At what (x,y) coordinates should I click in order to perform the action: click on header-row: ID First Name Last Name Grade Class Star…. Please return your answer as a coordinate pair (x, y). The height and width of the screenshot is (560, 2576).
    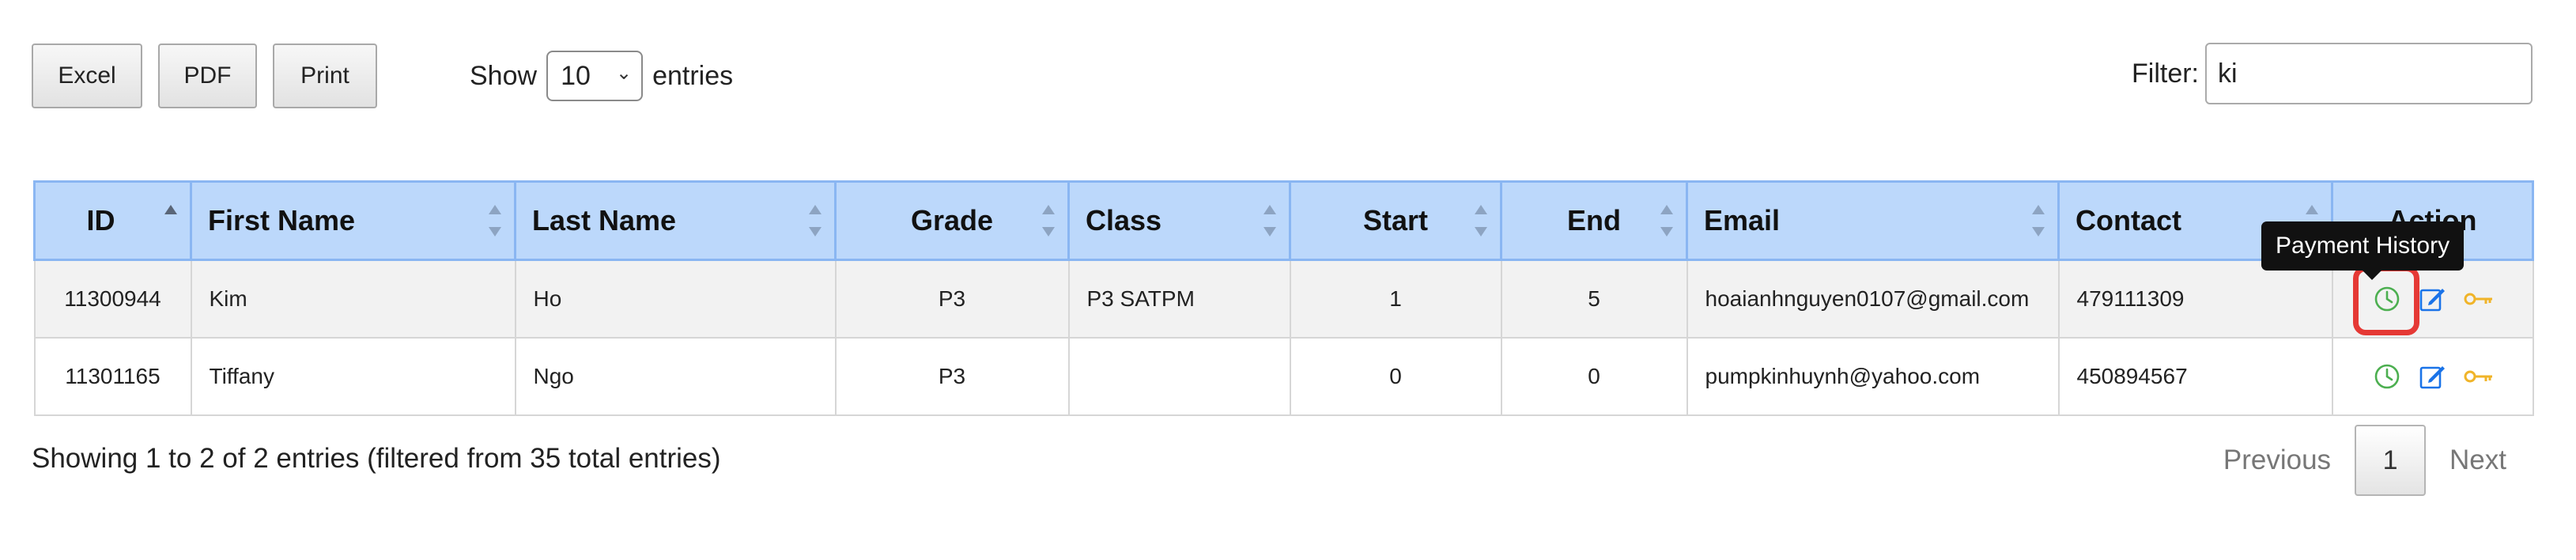
    Looking at the image, I should click on (1283, 220).